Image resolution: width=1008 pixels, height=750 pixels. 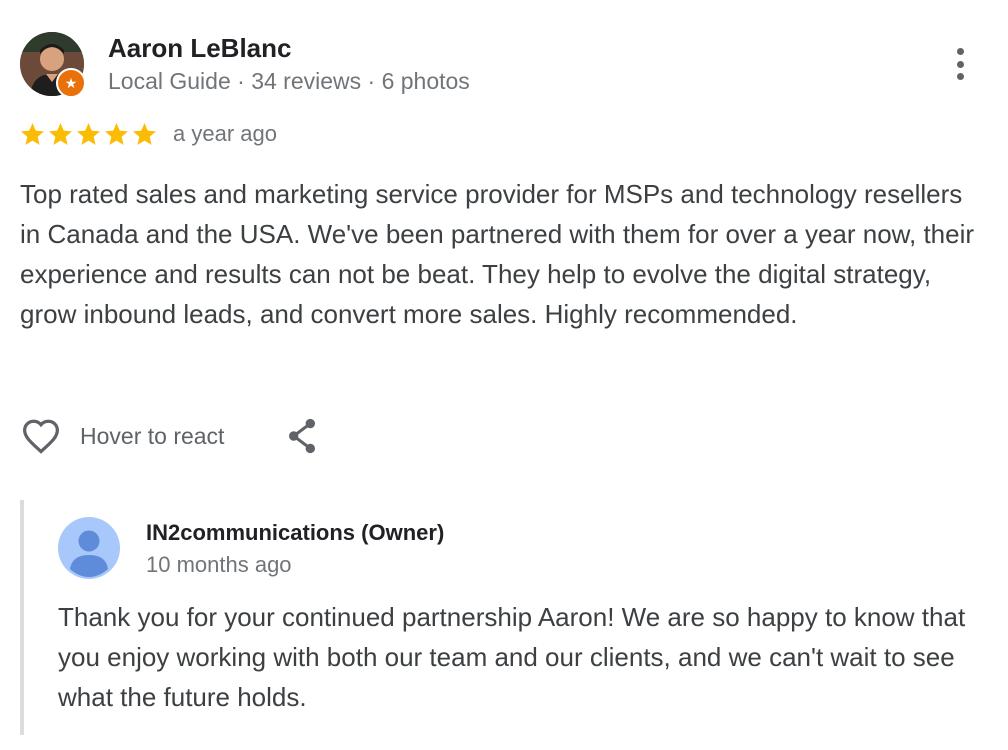 I want to click on review-date: a year ago, so click(x=225, y=133).